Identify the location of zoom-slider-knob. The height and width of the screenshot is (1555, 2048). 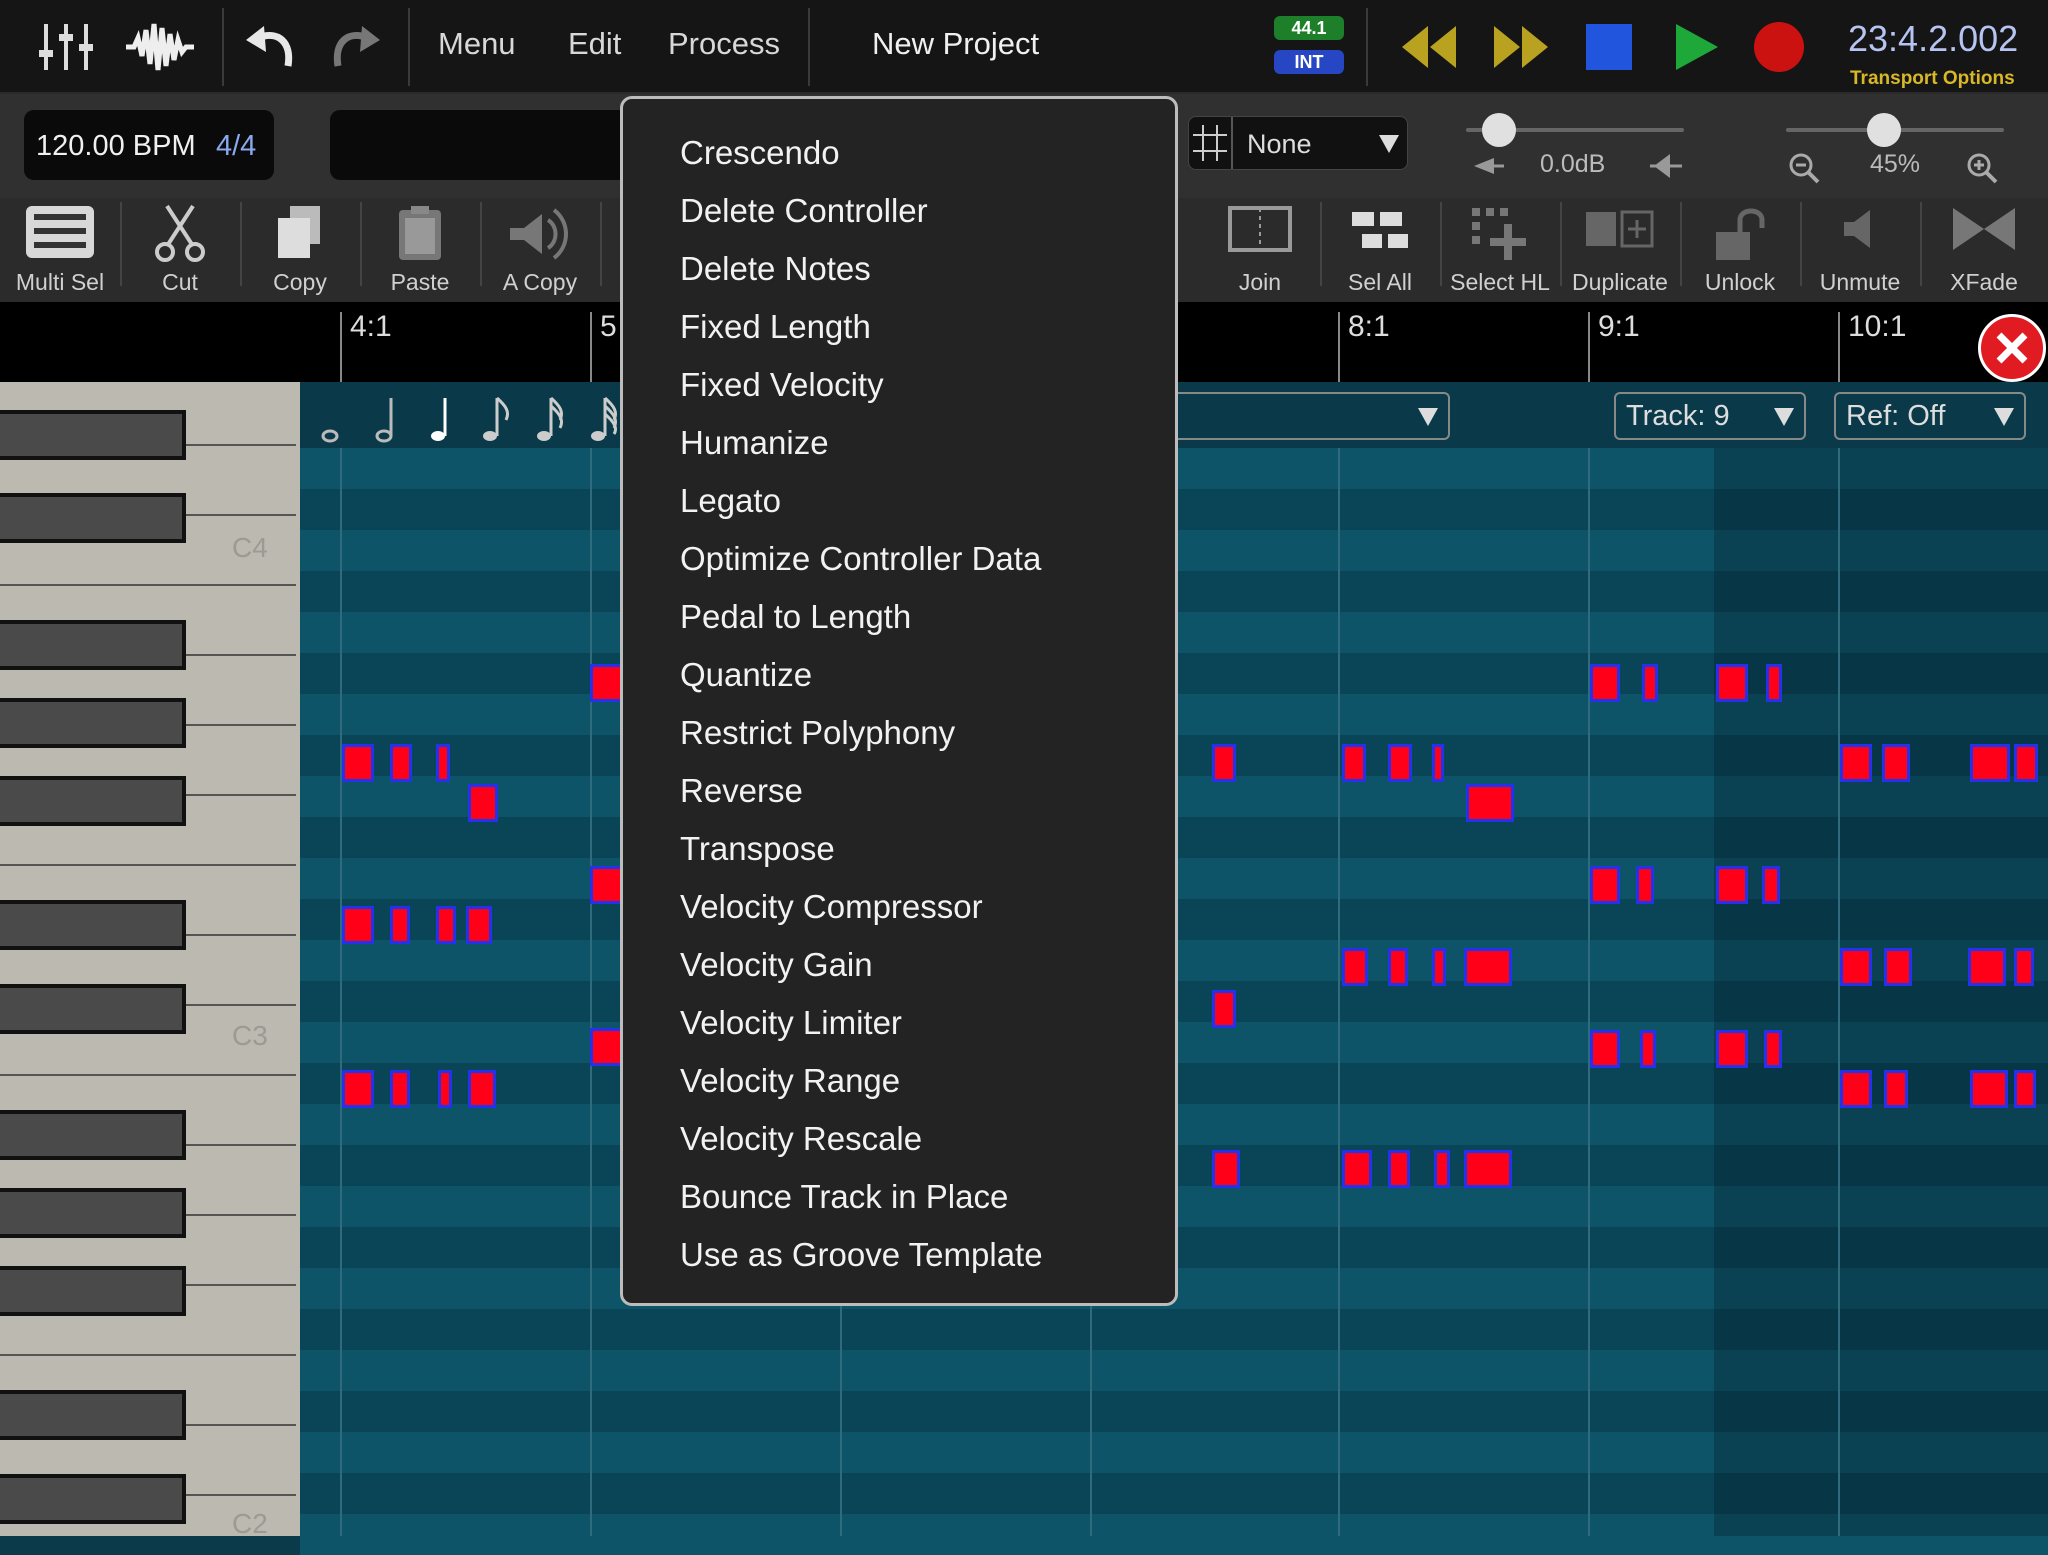
(1884, 130).